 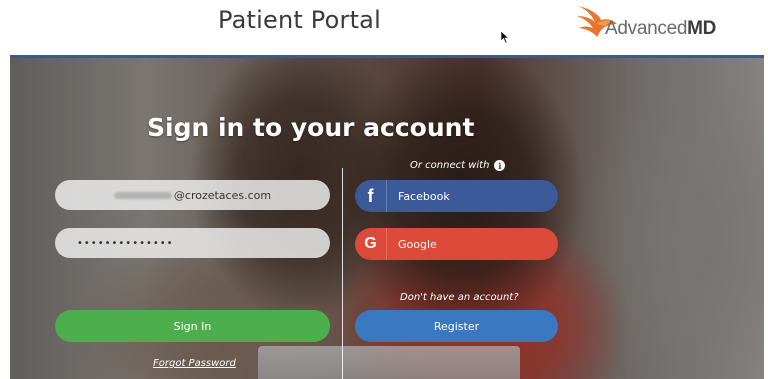 I want to click on vertical-divider, so click(x=342, y=273).